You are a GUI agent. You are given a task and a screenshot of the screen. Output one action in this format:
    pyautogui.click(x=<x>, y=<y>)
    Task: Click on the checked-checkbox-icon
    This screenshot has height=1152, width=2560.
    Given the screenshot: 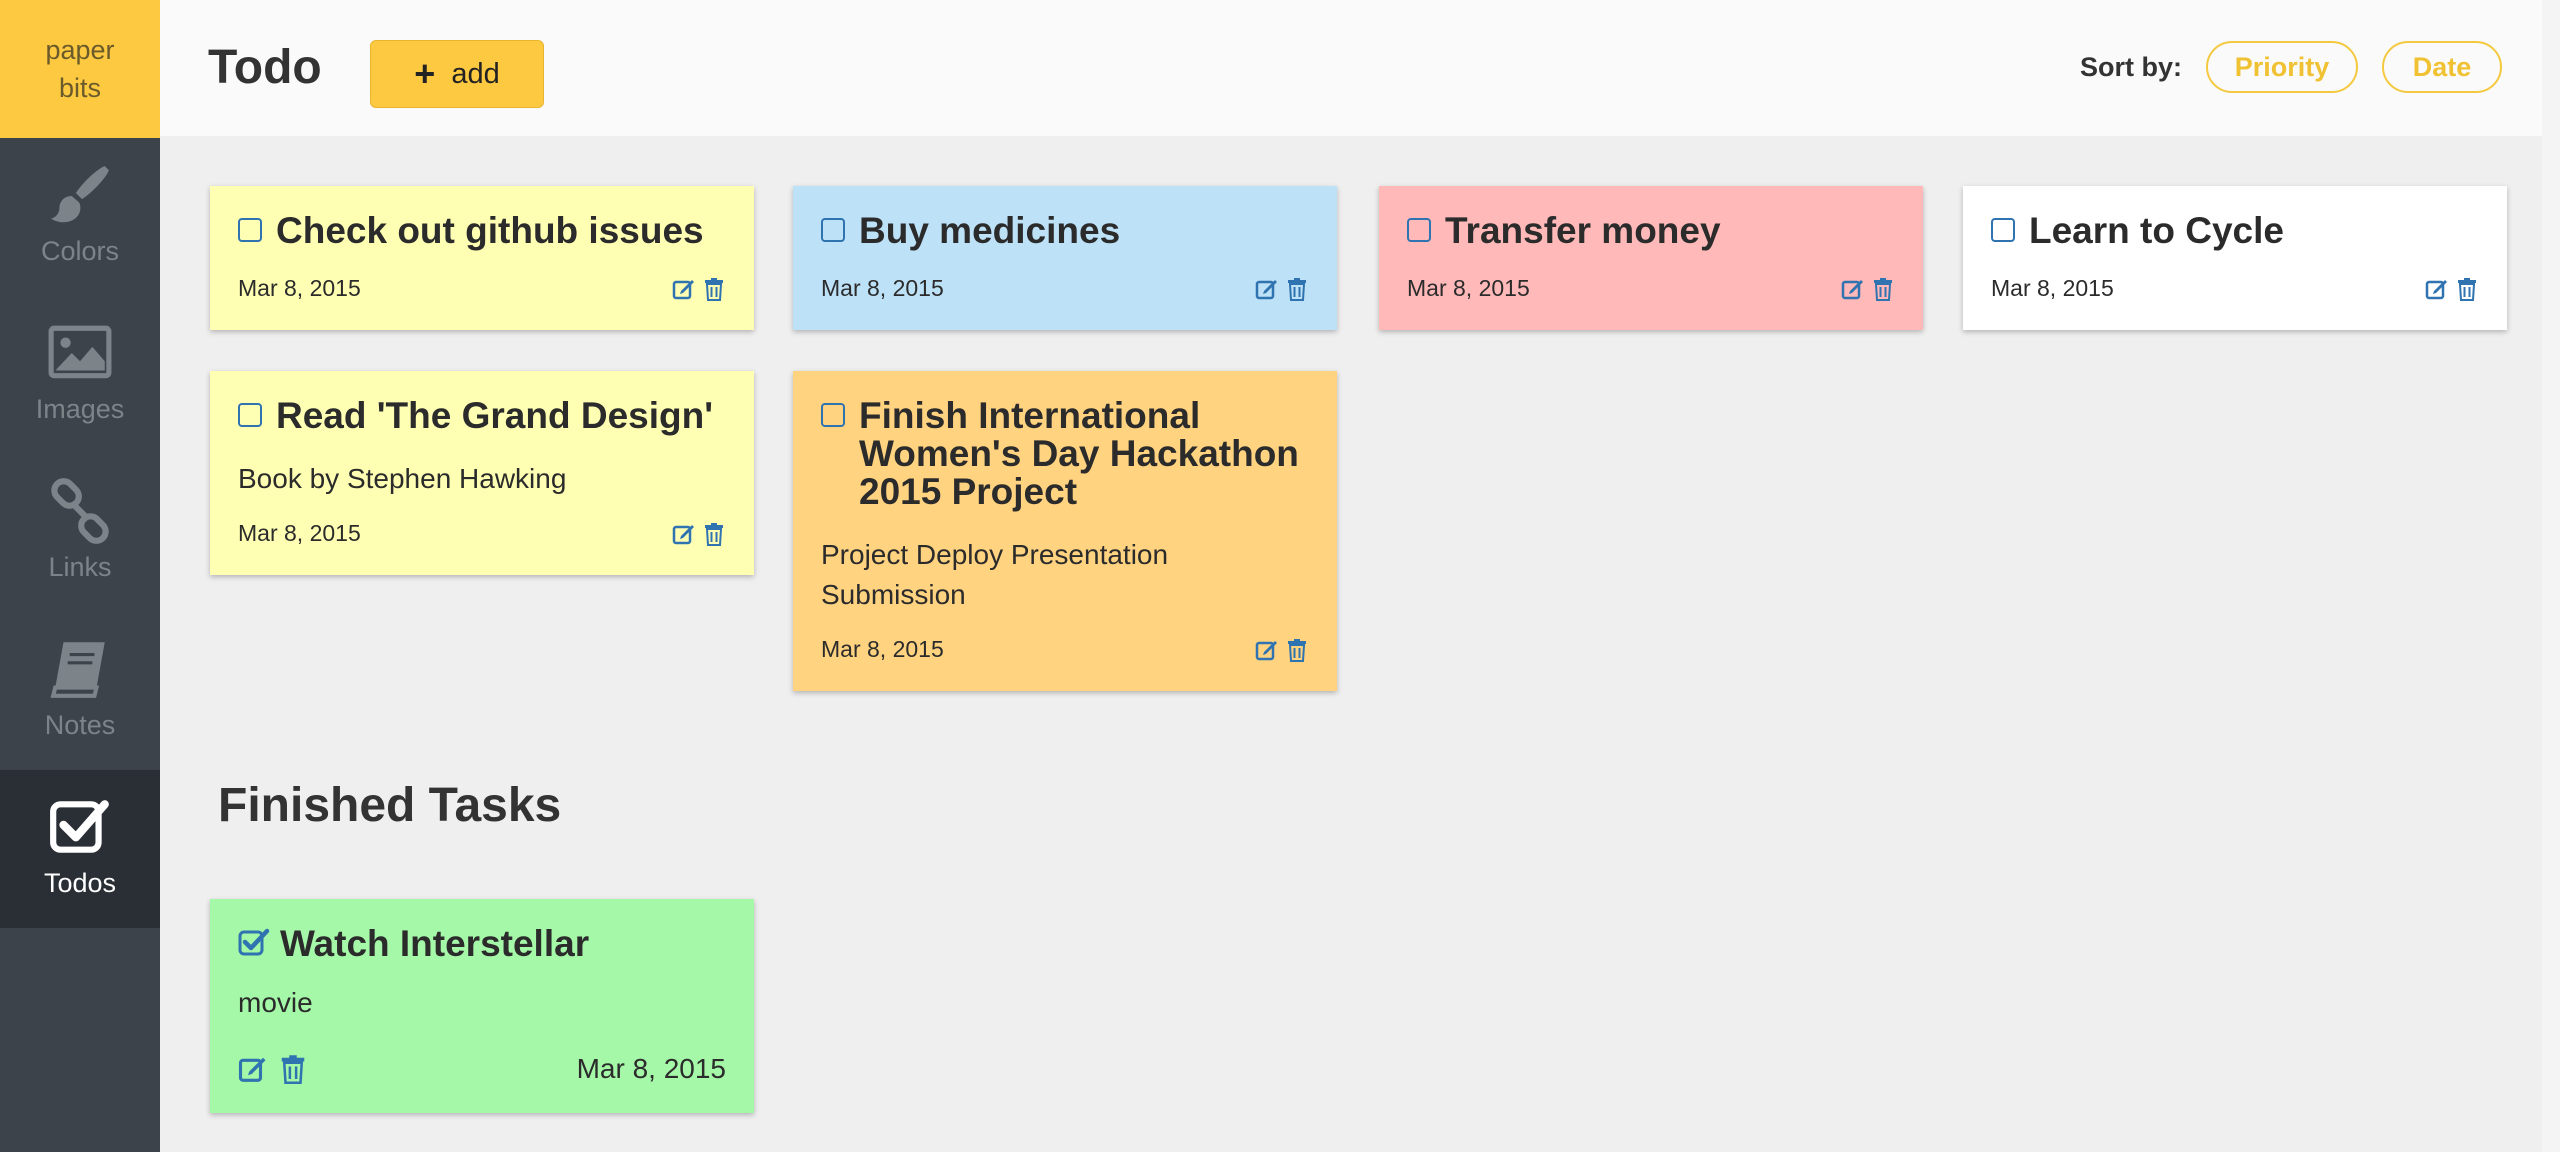 What is the action you would take?
    pyautogui.click(x=254, y=942)
    